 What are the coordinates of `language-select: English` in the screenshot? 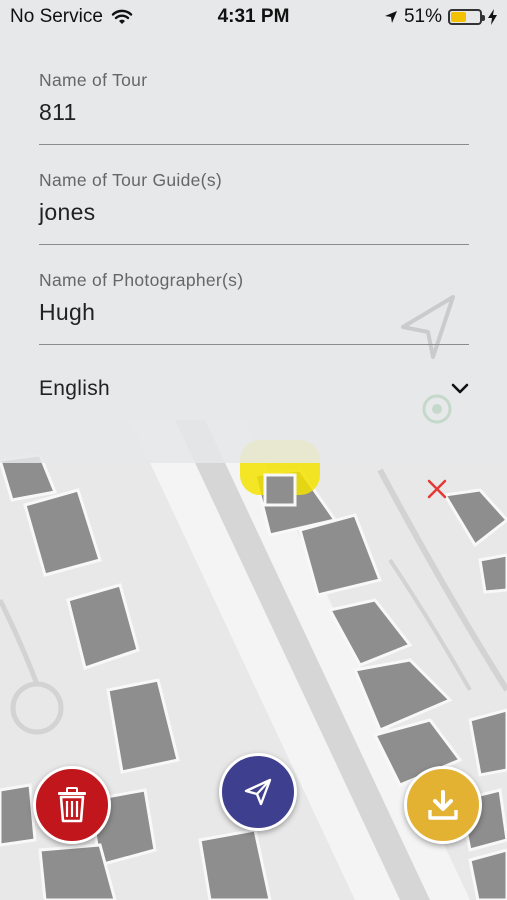 It's located at (254, 389).